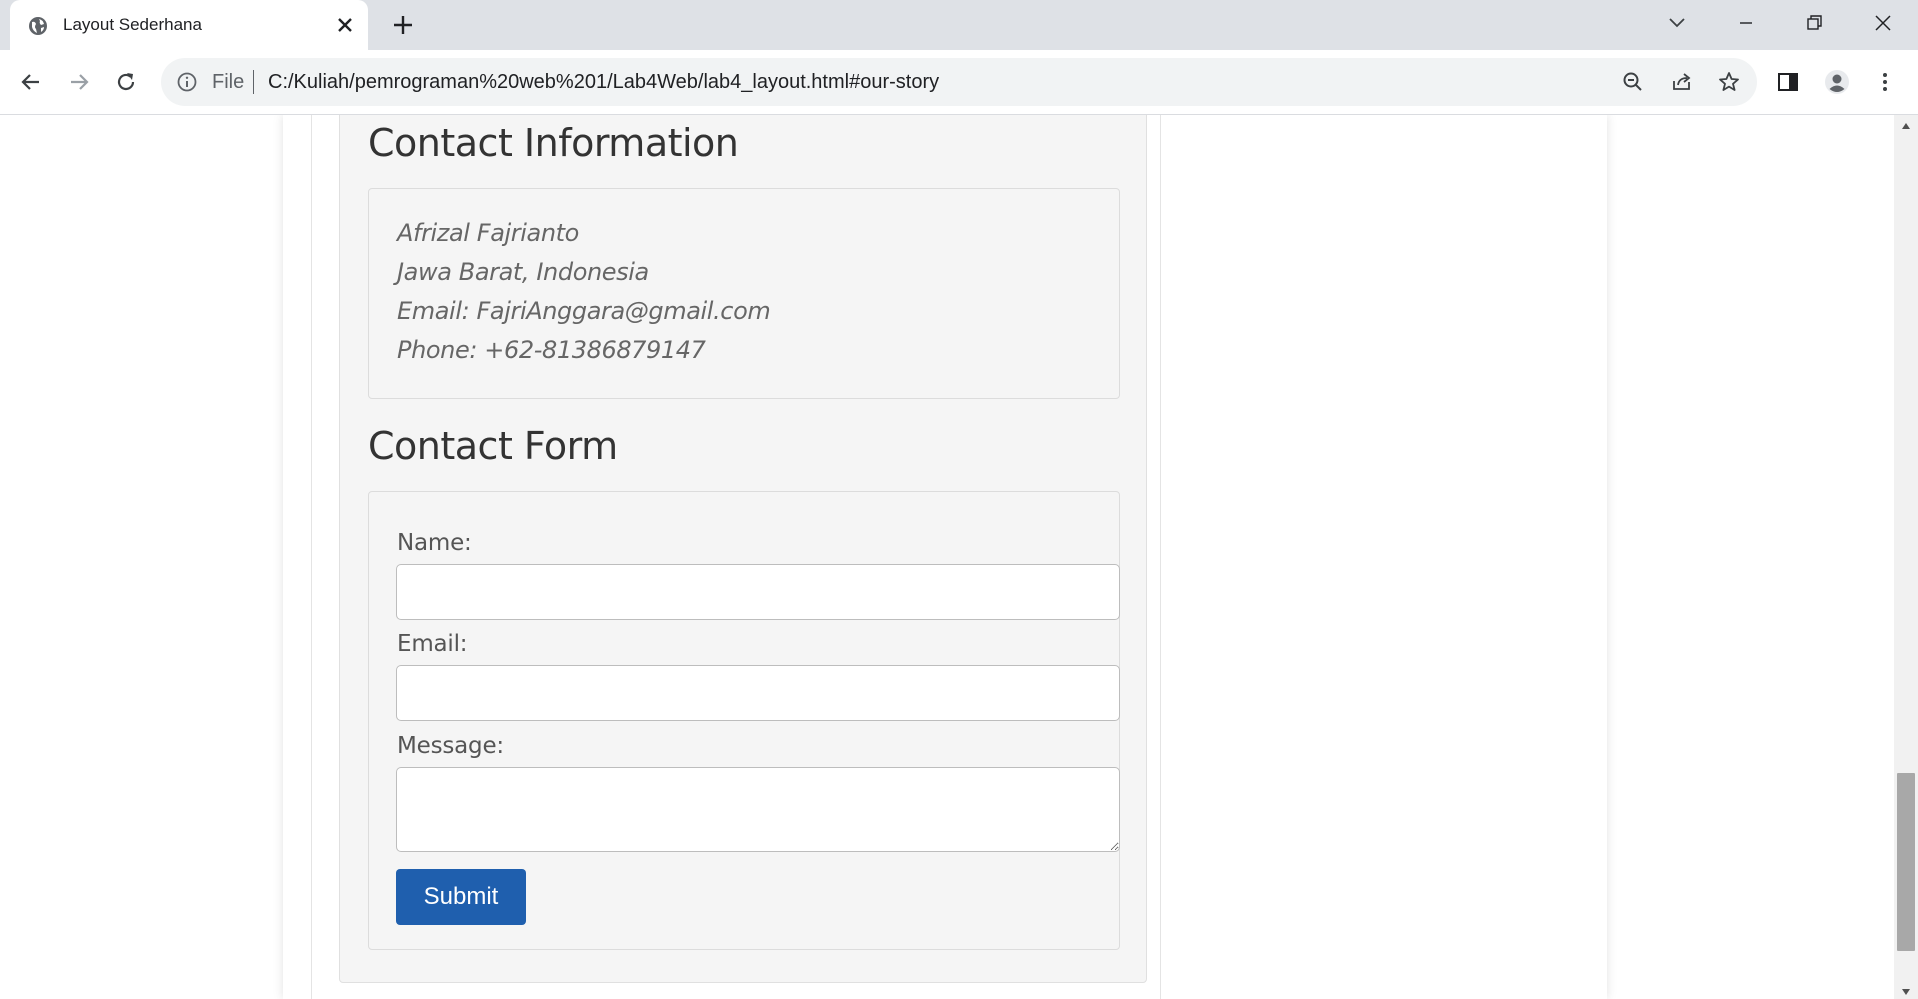 The image size is (1918, 999). I want to click on info-icon, so click(187, 82).